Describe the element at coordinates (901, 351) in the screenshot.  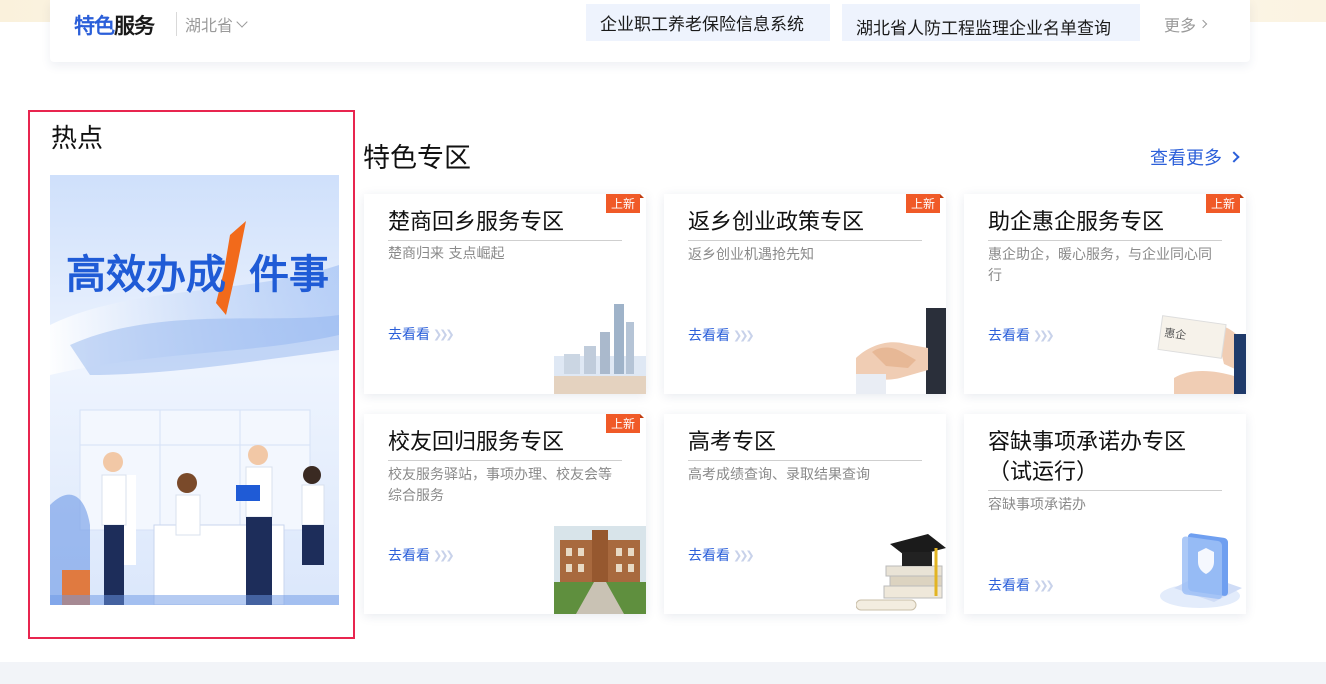
I see `handshake-icon` at that location.